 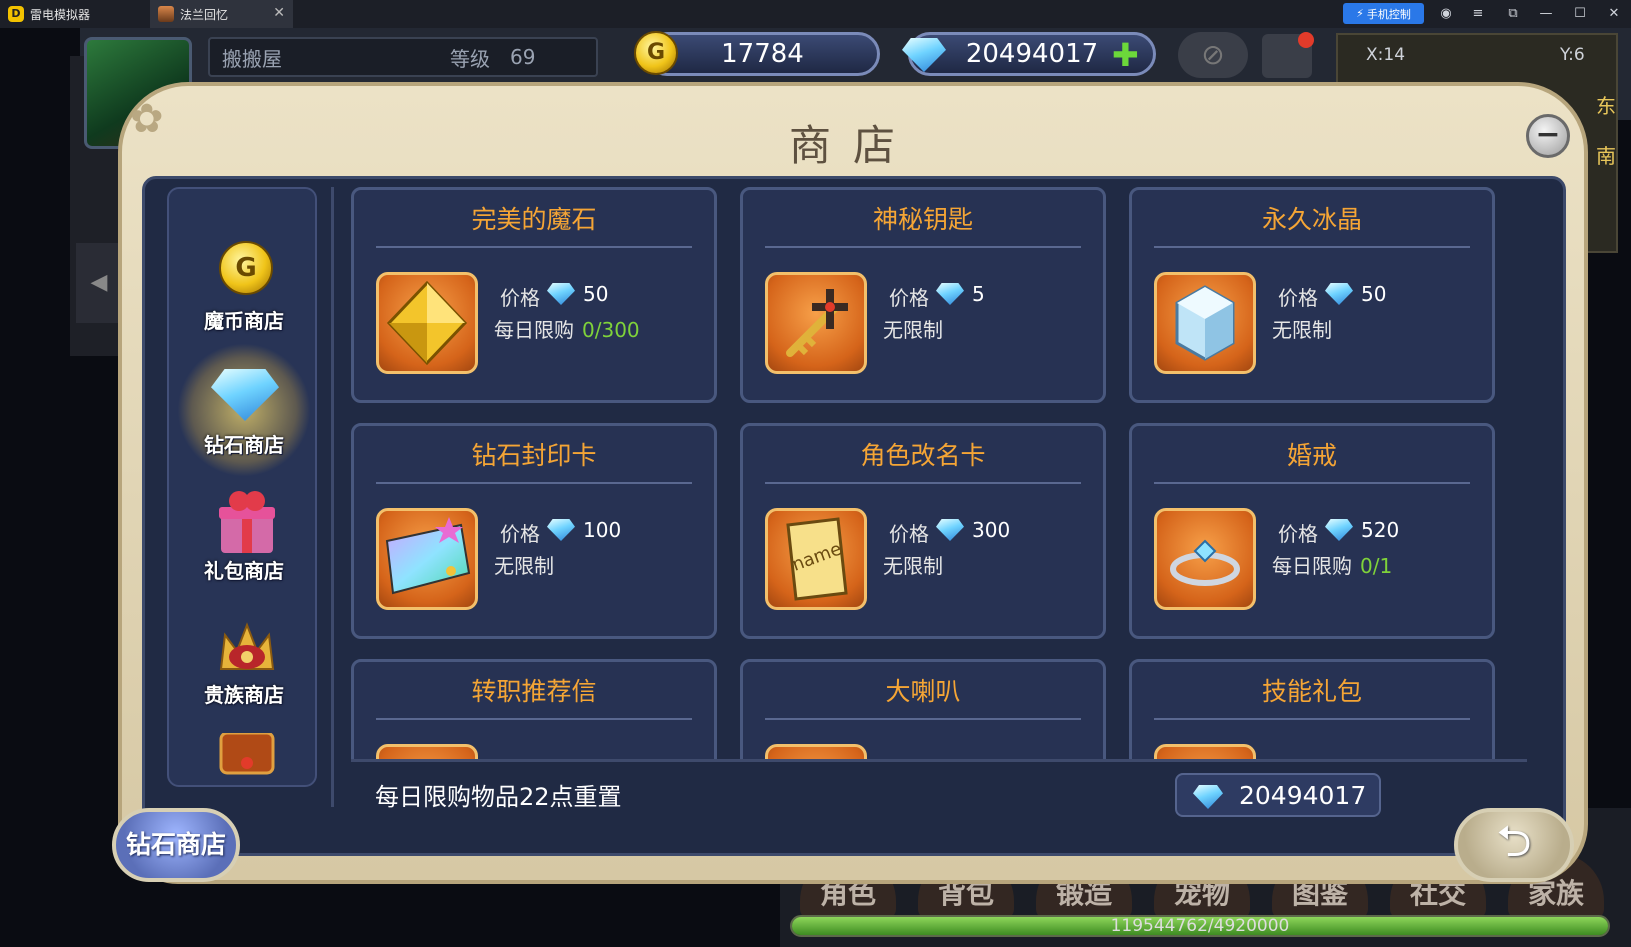 I want to click on gift-icon, so click(x=245, y=520).